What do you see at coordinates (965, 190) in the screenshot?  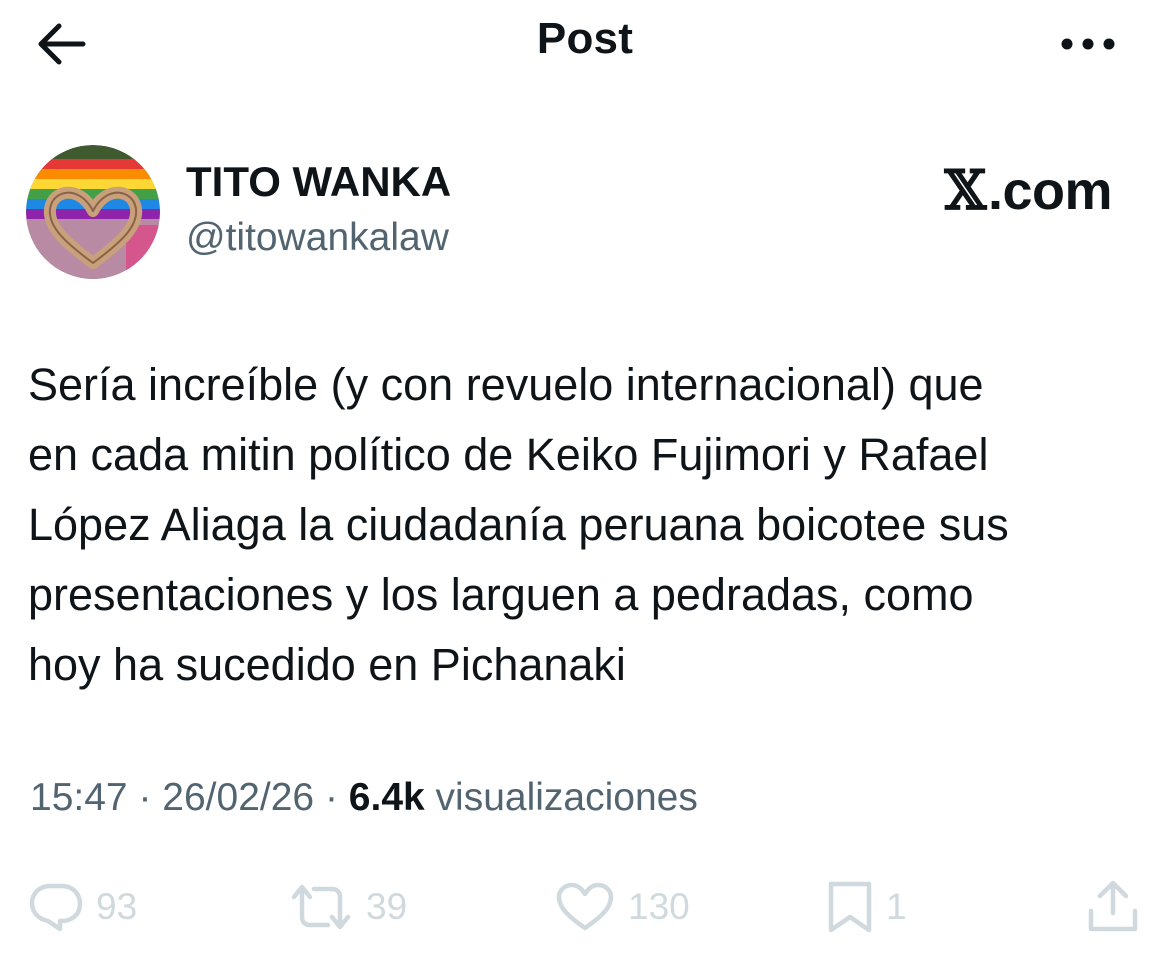 I see `x-logo-icon: 𝕏` at bounding box center [965, 190].